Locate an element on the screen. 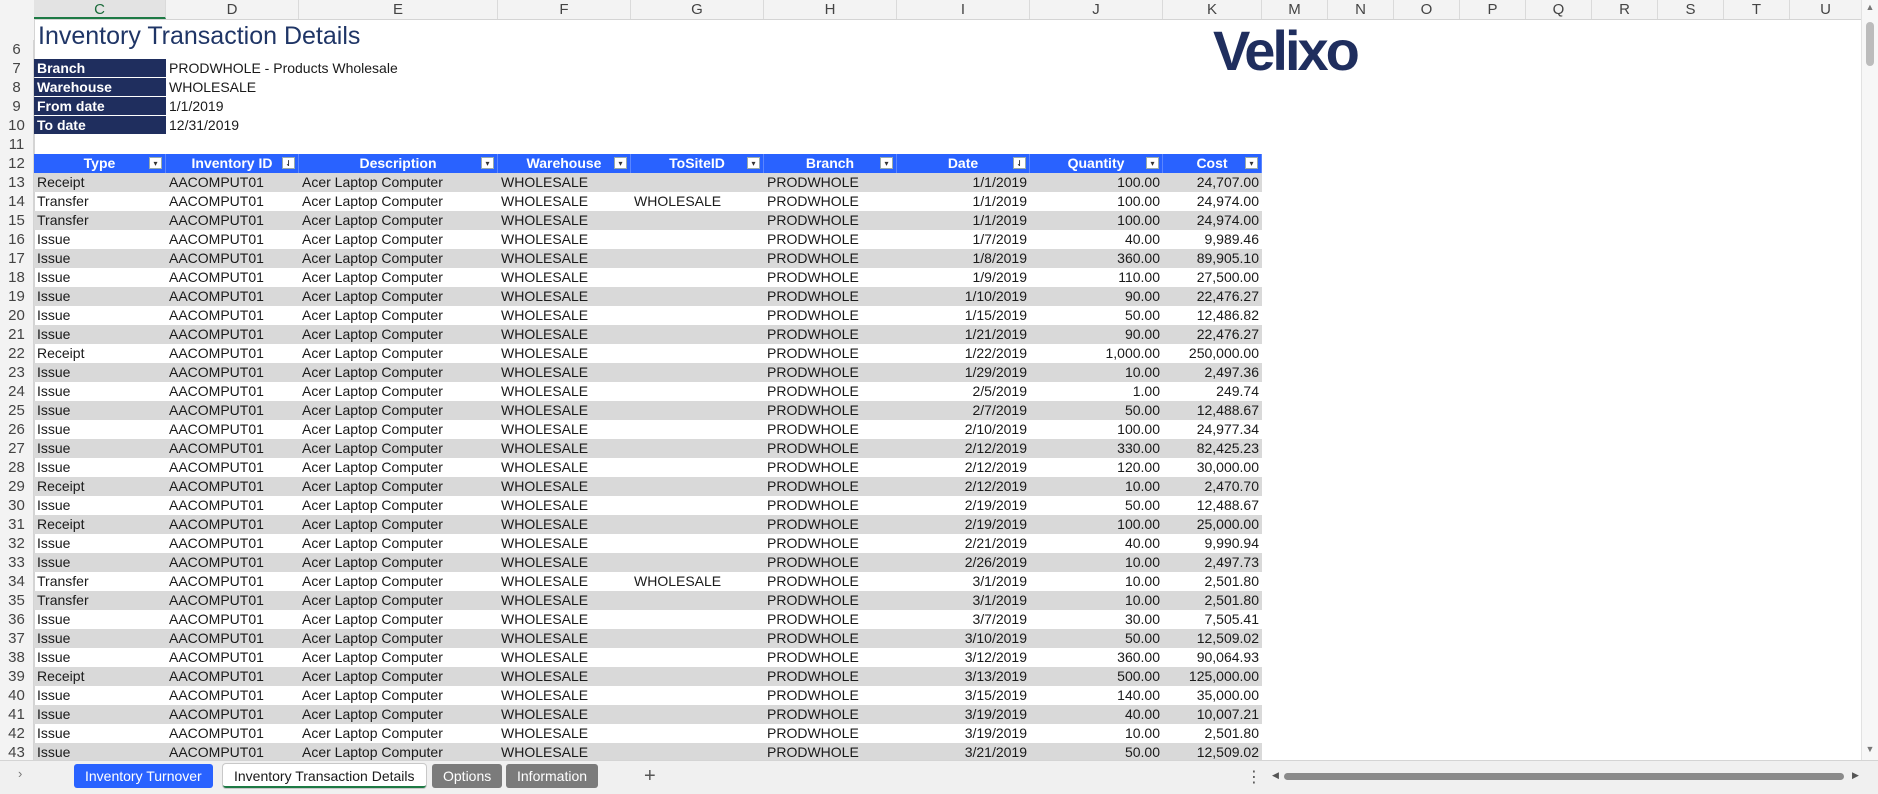 The width and height of the screenshot is (1878, 794). horizontal-scrollbar: ◀ ▶ is located at coordinates (1567, 776).